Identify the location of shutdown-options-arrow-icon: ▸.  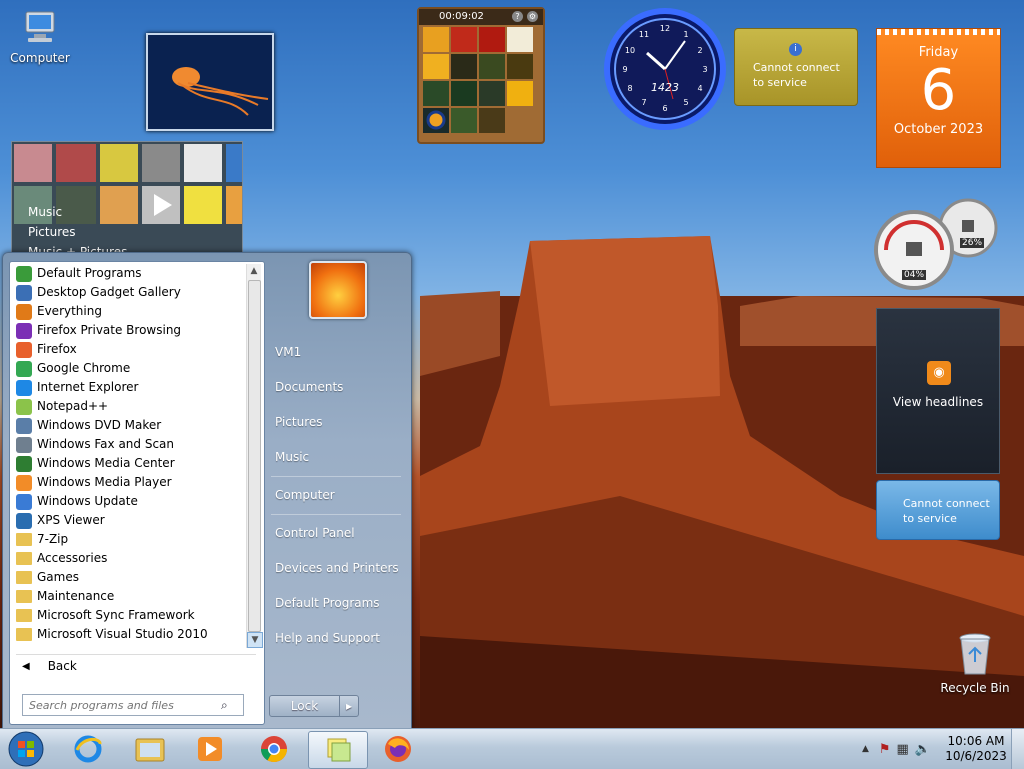
(348, 706).